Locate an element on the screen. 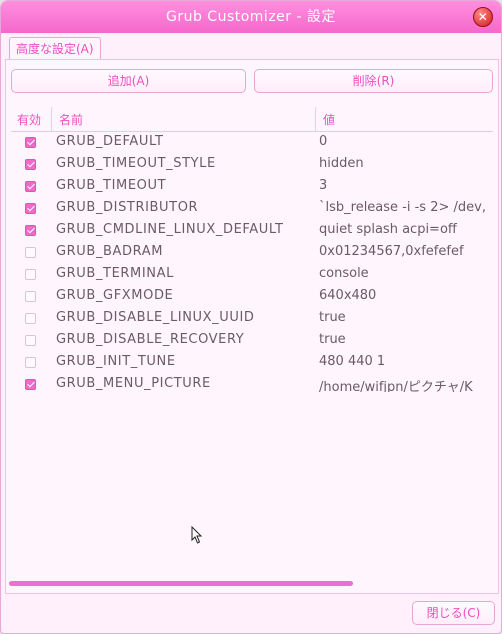 The height and width of the screenshot is (634, 502). table-row: GRUB_INIT_TUNE 480 440 1 is located at coordinates (252, 363).